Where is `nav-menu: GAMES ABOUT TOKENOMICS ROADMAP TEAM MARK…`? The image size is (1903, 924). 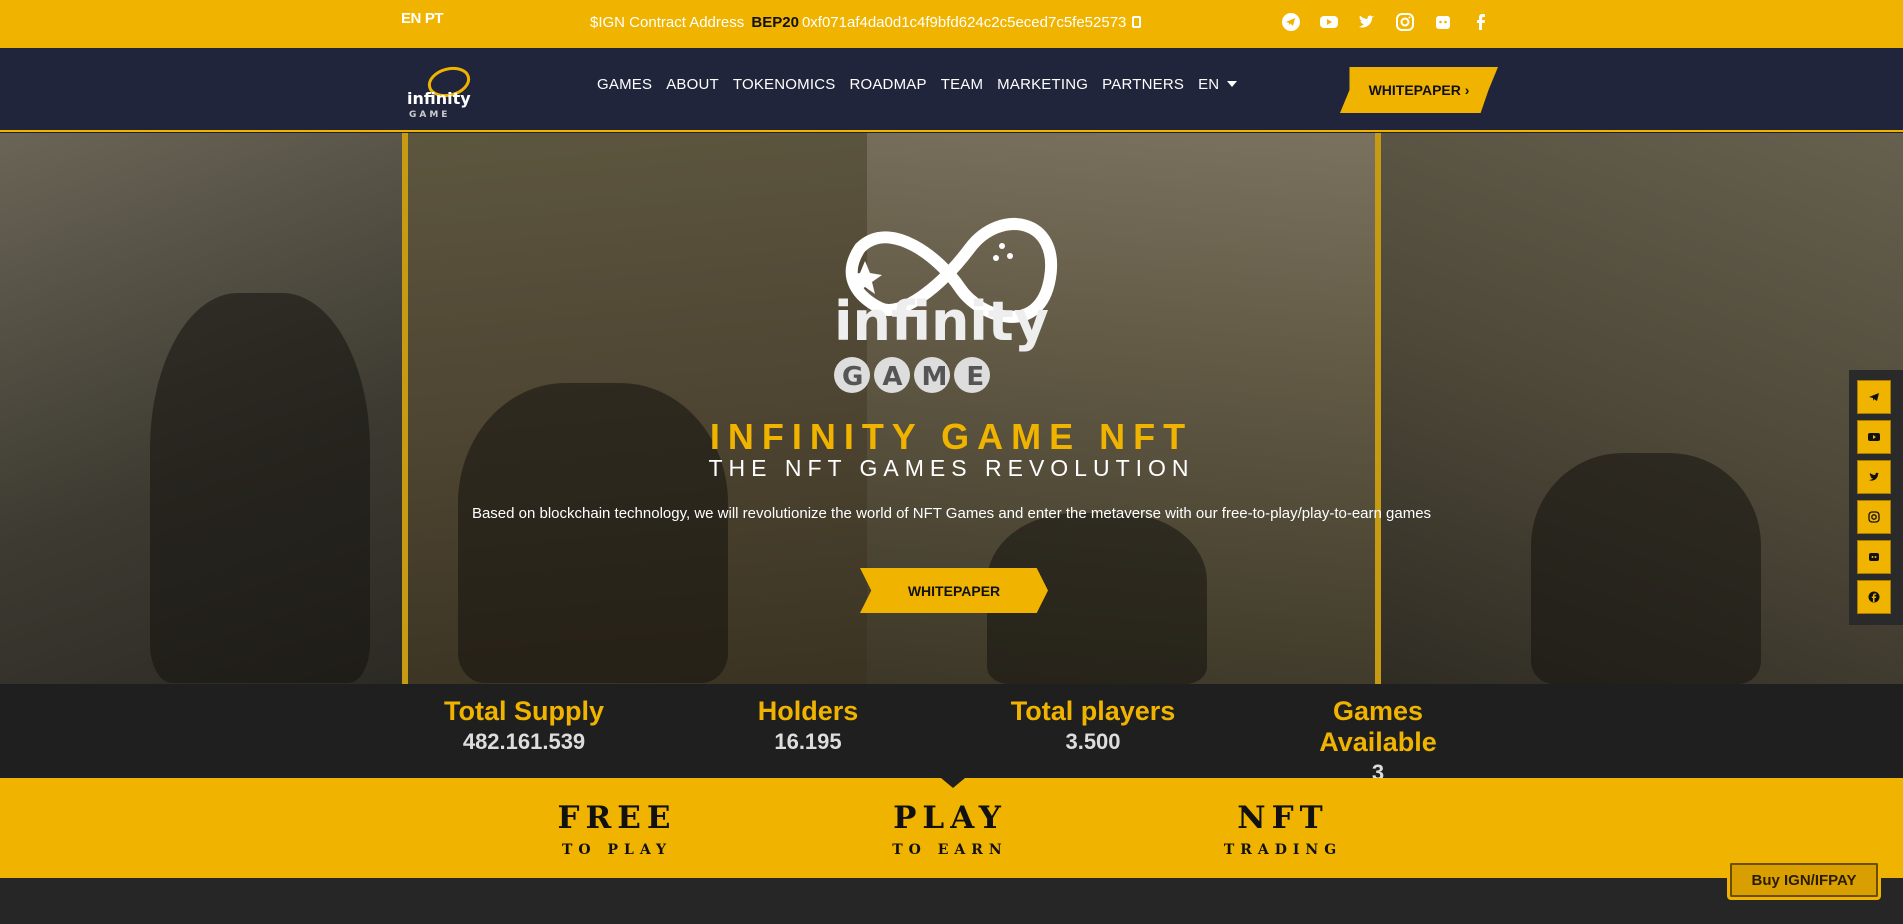
nav-menu: GAMES ABOUT TOKENOMICS ROADMAP TEAM MARK… is located at coordinates (917, 84).